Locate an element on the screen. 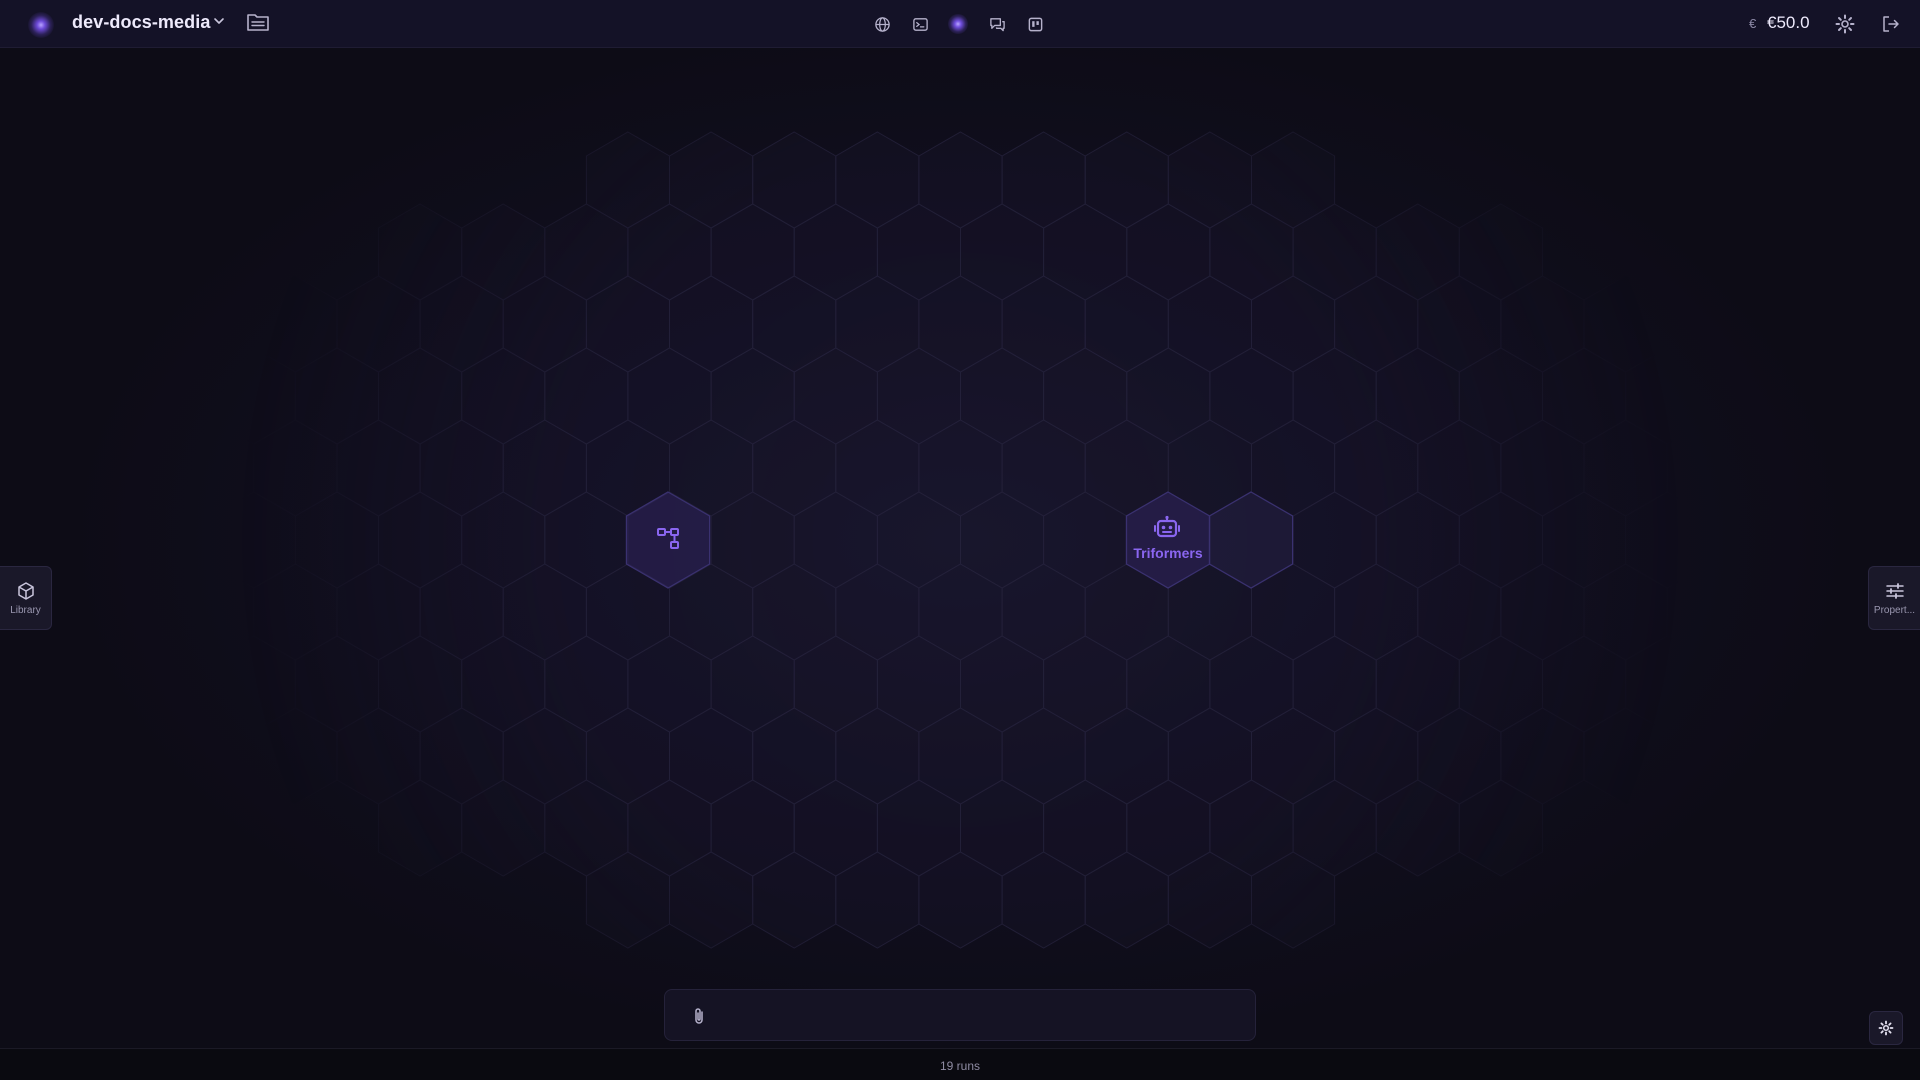  robot-icon is located at coordinates (1167, 528).